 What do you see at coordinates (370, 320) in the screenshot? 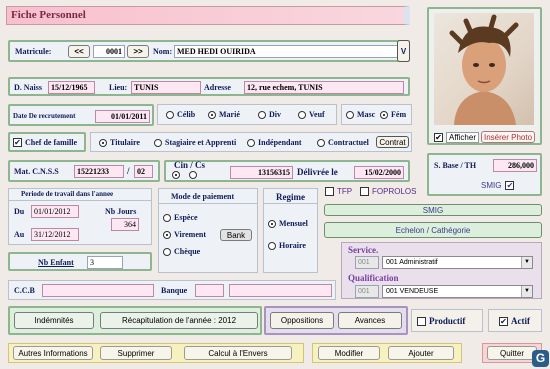
I see `avances-button: Avances` at bounding box center [370, 320].